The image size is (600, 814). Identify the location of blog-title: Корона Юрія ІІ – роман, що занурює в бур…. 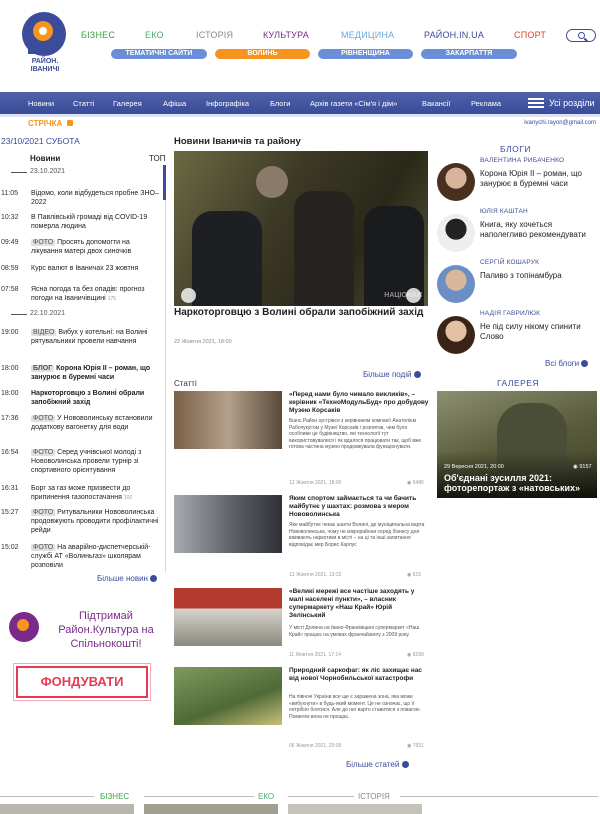
(531, 178).